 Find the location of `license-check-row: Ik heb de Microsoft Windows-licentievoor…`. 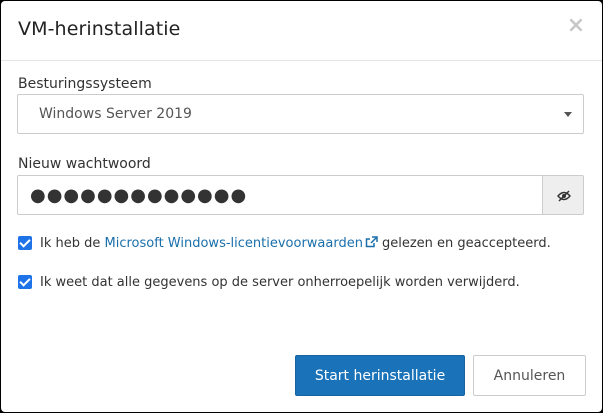

license-check-row: Ik heb de Microsoft Windows-licentievoor… is located at coordinates (284, 243).